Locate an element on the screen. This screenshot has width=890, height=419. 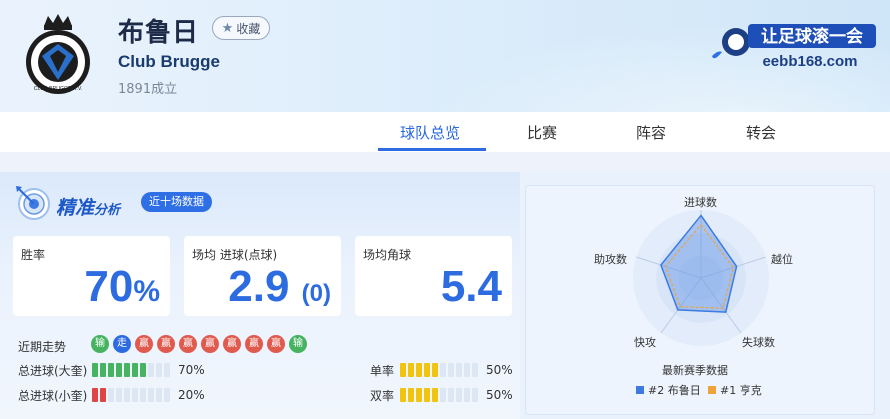
brand-text-bottom: eebb168.com is located at coordinates (809, 61).